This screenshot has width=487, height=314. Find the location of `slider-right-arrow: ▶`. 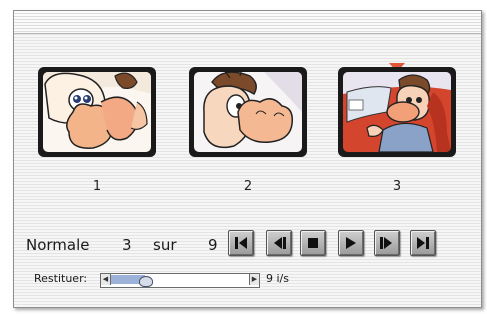

slider-right-arrow: ▶ is located at coordinates (254, 279).